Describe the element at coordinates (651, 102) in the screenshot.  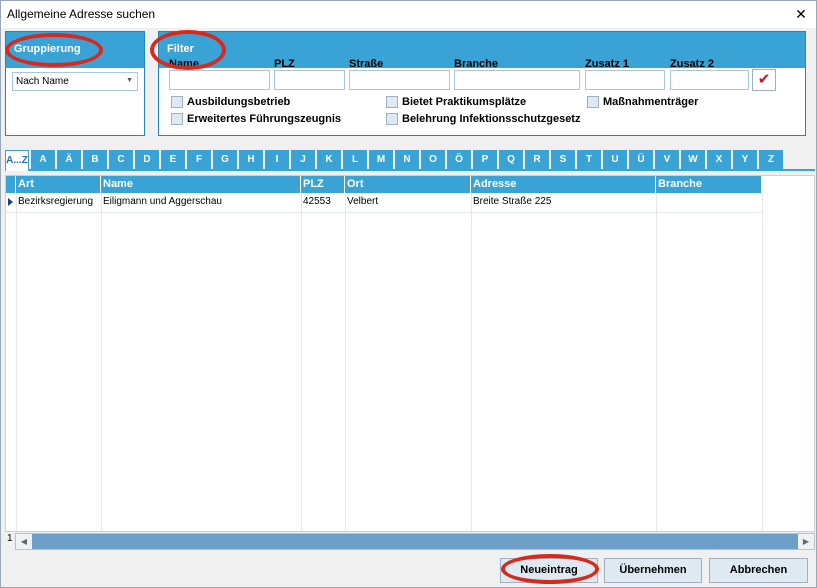
I see `checkbox-label-massnahmentraeger: Maßnahmenträger` at that location.